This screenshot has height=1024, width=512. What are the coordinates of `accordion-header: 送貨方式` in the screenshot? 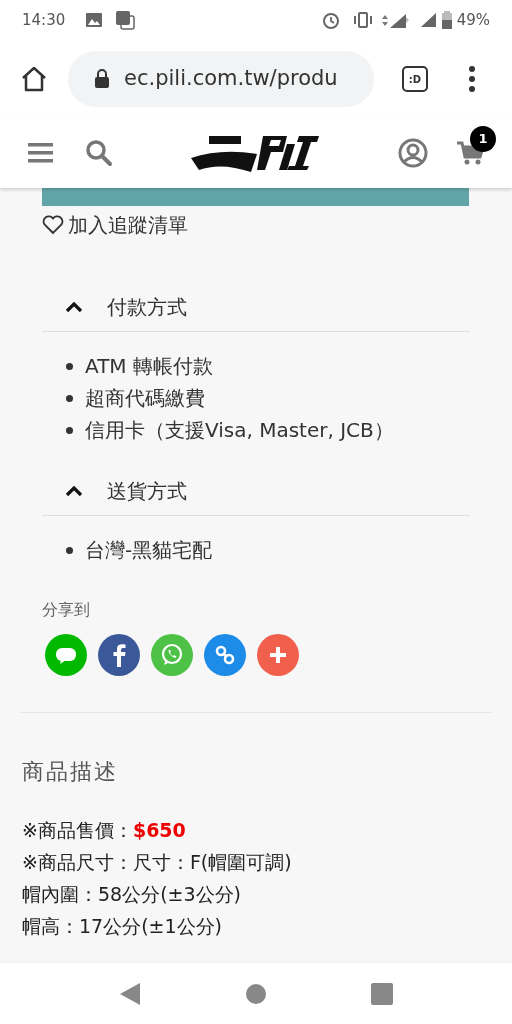 It's located at (256, 491).